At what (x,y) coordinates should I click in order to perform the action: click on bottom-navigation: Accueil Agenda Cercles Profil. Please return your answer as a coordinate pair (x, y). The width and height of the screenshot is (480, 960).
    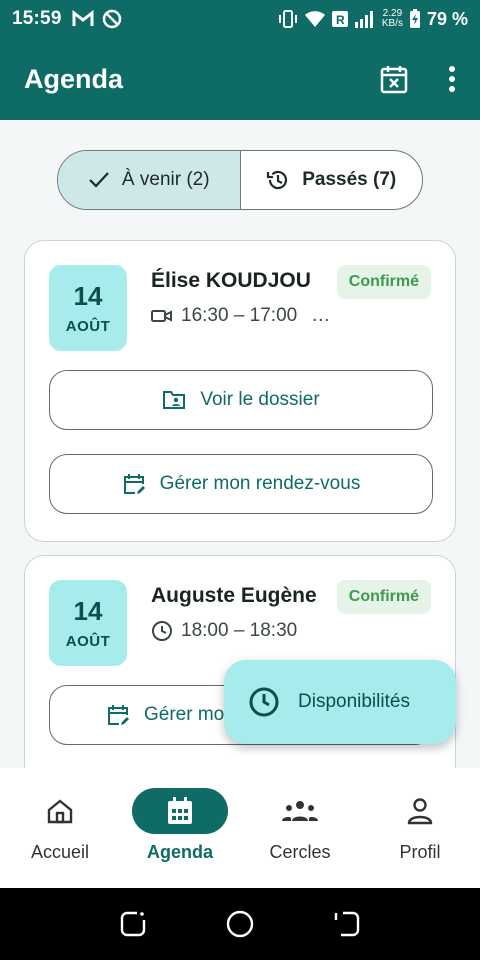
    Looking at the image, I should click on (240, 828).